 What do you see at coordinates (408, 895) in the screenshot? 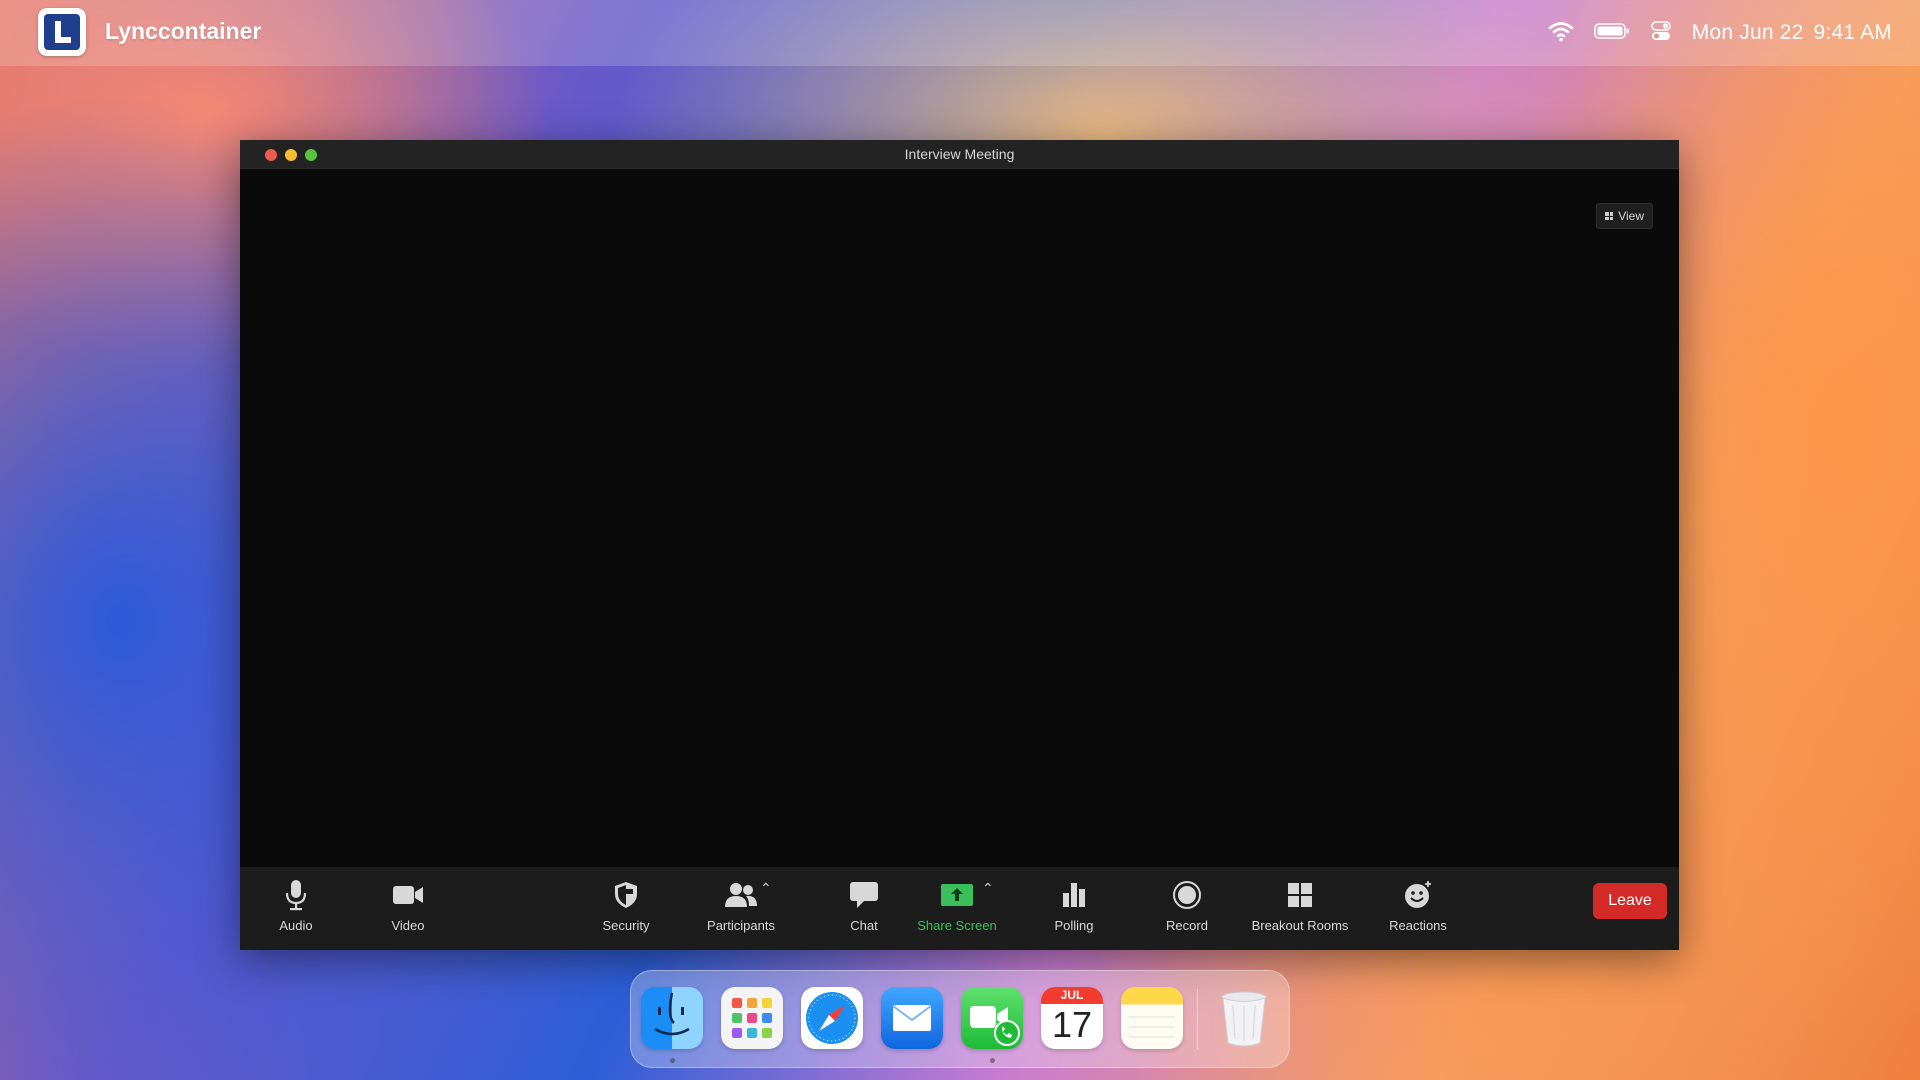
I see `video-camera-icon` at bounding box center [408, 895].